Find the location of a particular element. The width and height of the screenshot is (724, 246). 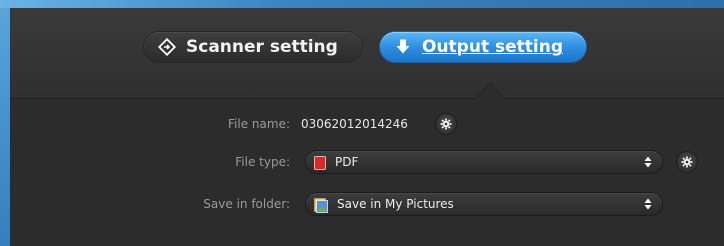

file-type-value: PDF is located at coordinates (347, 162).